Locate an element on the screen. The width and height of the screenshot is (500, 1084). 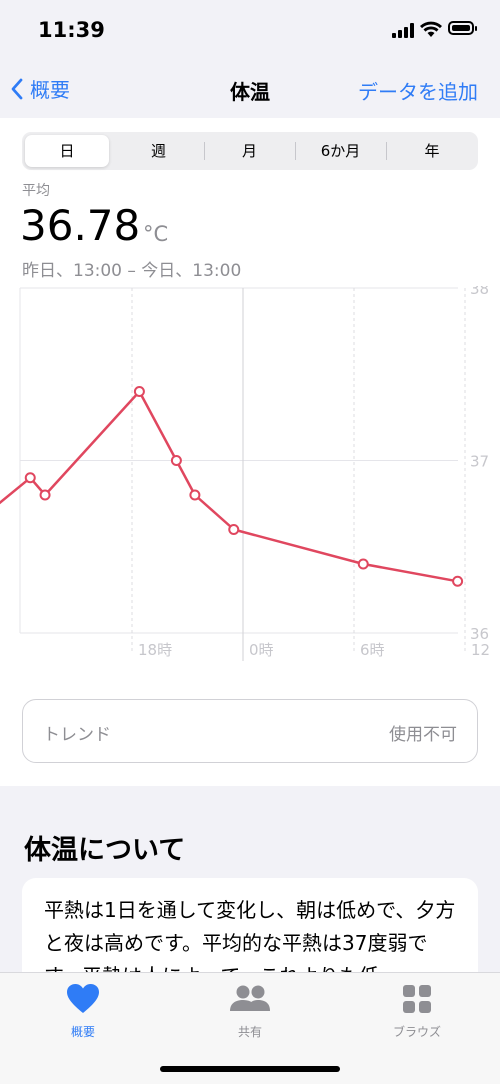
battery-icon is located at coordinates (462, 28).